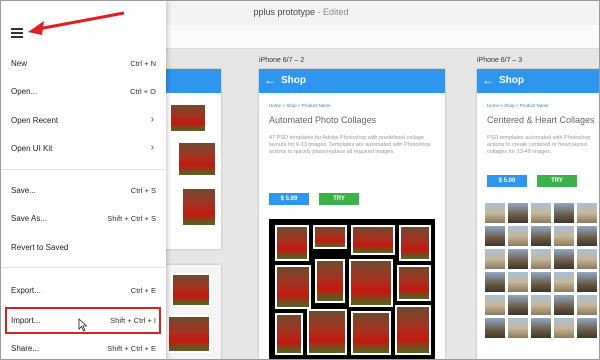  What do you see at coordinates (282, 60) in the screenshot?
I see `artboard-2-label: iPhone 6/7 – 2` at bounding box center [282, 60].